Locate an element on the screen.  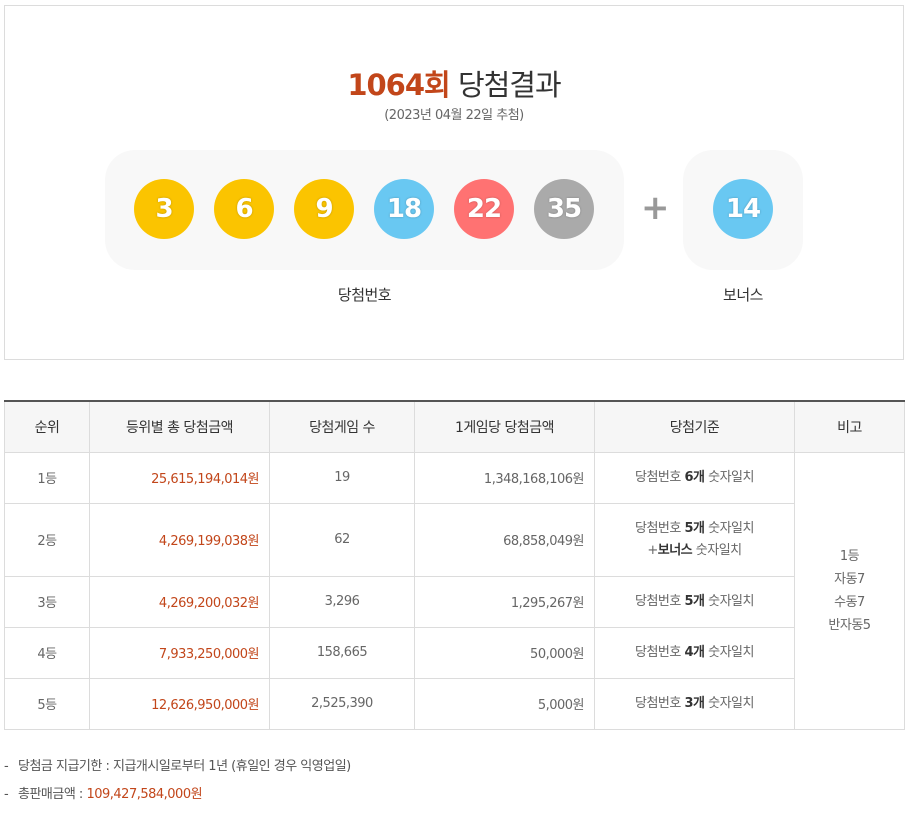
total-sales-amount: 109,427,584,000원 is located at coordinates (144, 794).